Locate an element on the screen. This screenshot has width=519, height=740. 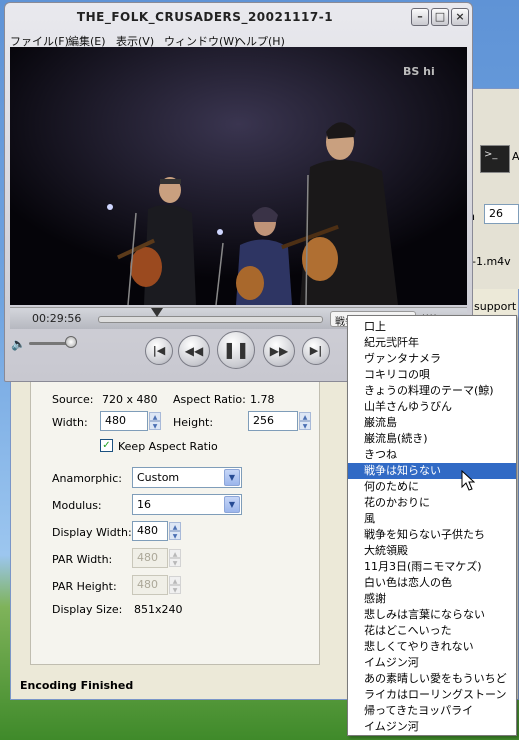
par-width-input: 480 is located at coordinates (150, 558).